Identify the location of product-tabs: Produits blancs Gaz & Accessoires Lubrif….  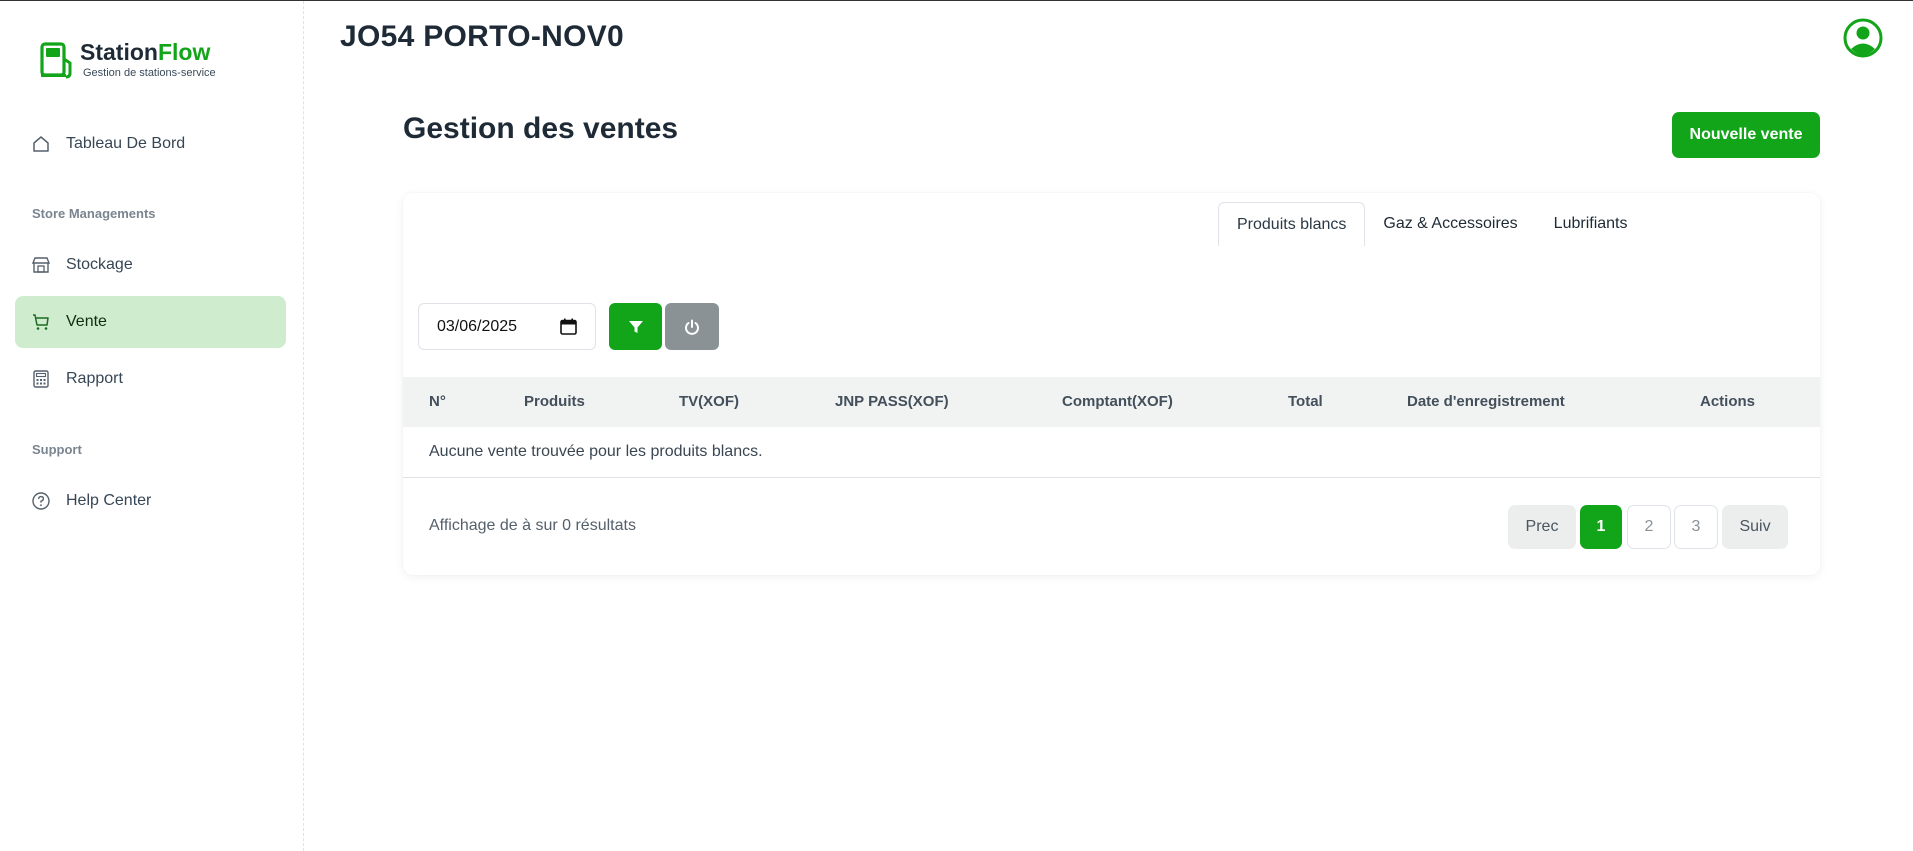
(1432, 224).